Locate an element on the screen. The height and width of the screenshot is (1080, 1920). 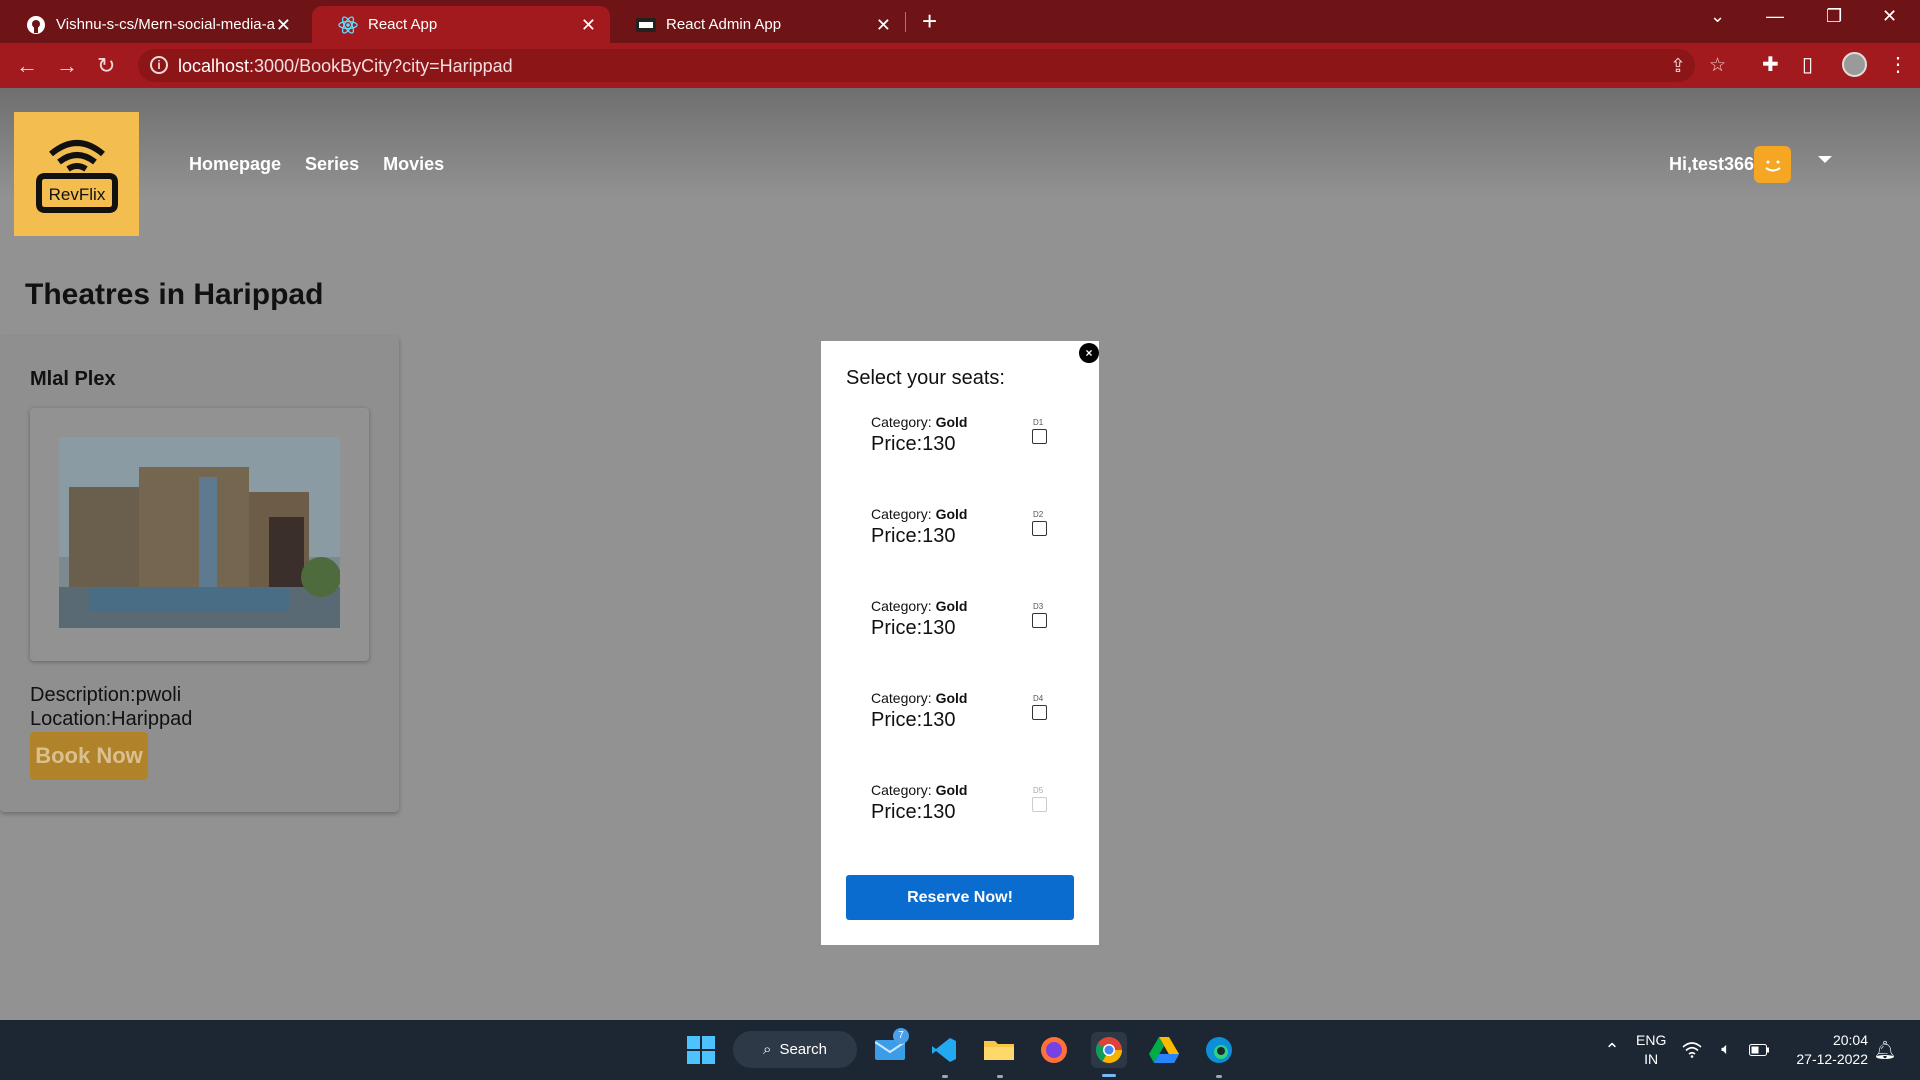
volume-icon: 🔈︎ is located at coordinates (1726, 1050).